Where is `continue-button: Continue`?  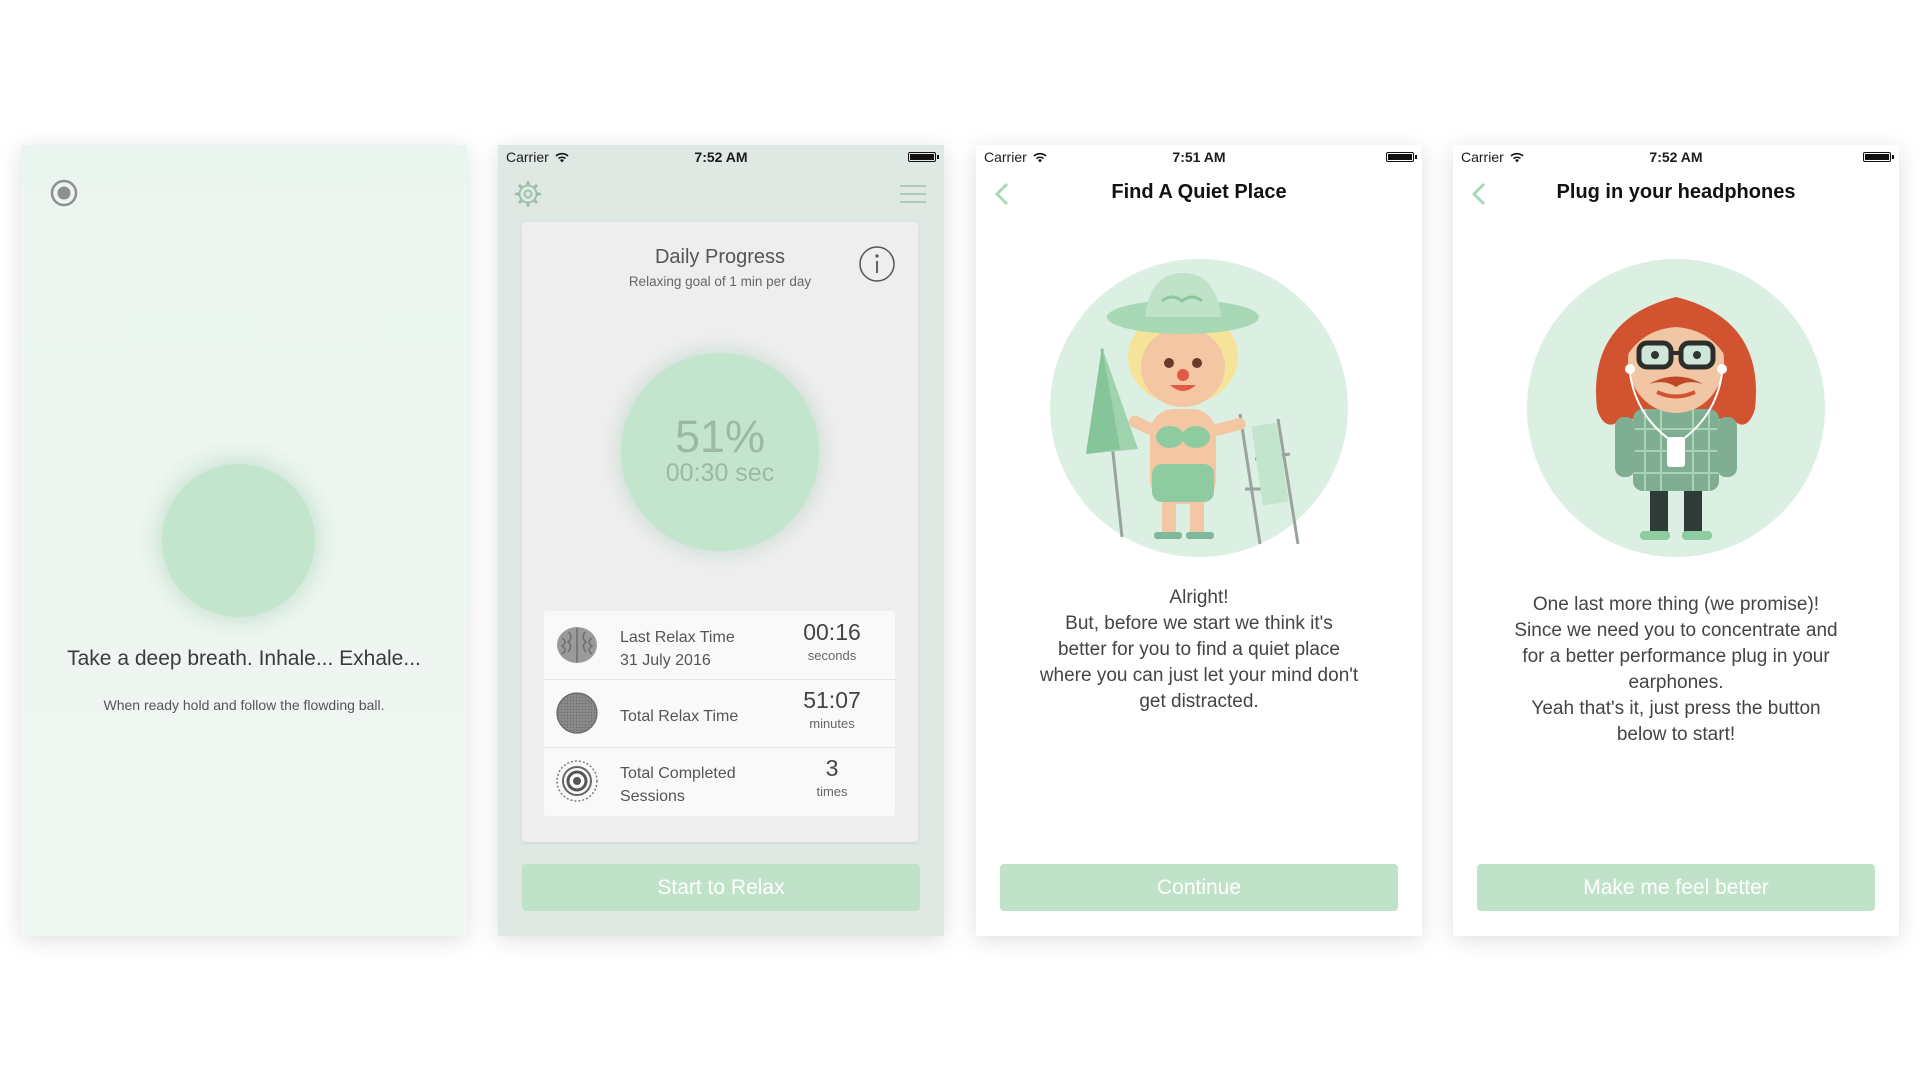
continue-button: Continue is located at coordinates (1199, 887).